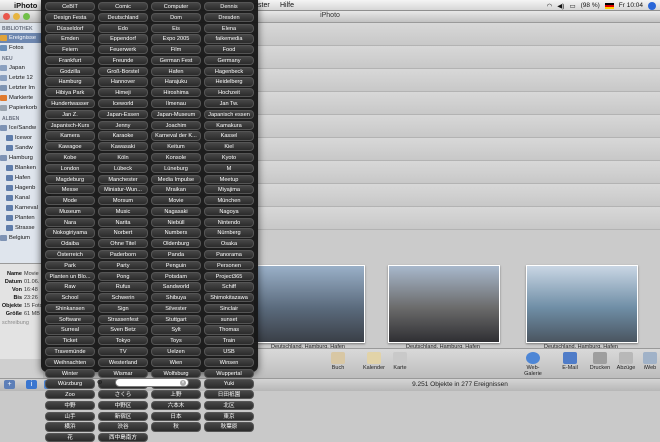  What do you see at coordinates (70, 384) in the screenshot?
I see `keyword-button: Würzburg` at bounding box center [70, 384].